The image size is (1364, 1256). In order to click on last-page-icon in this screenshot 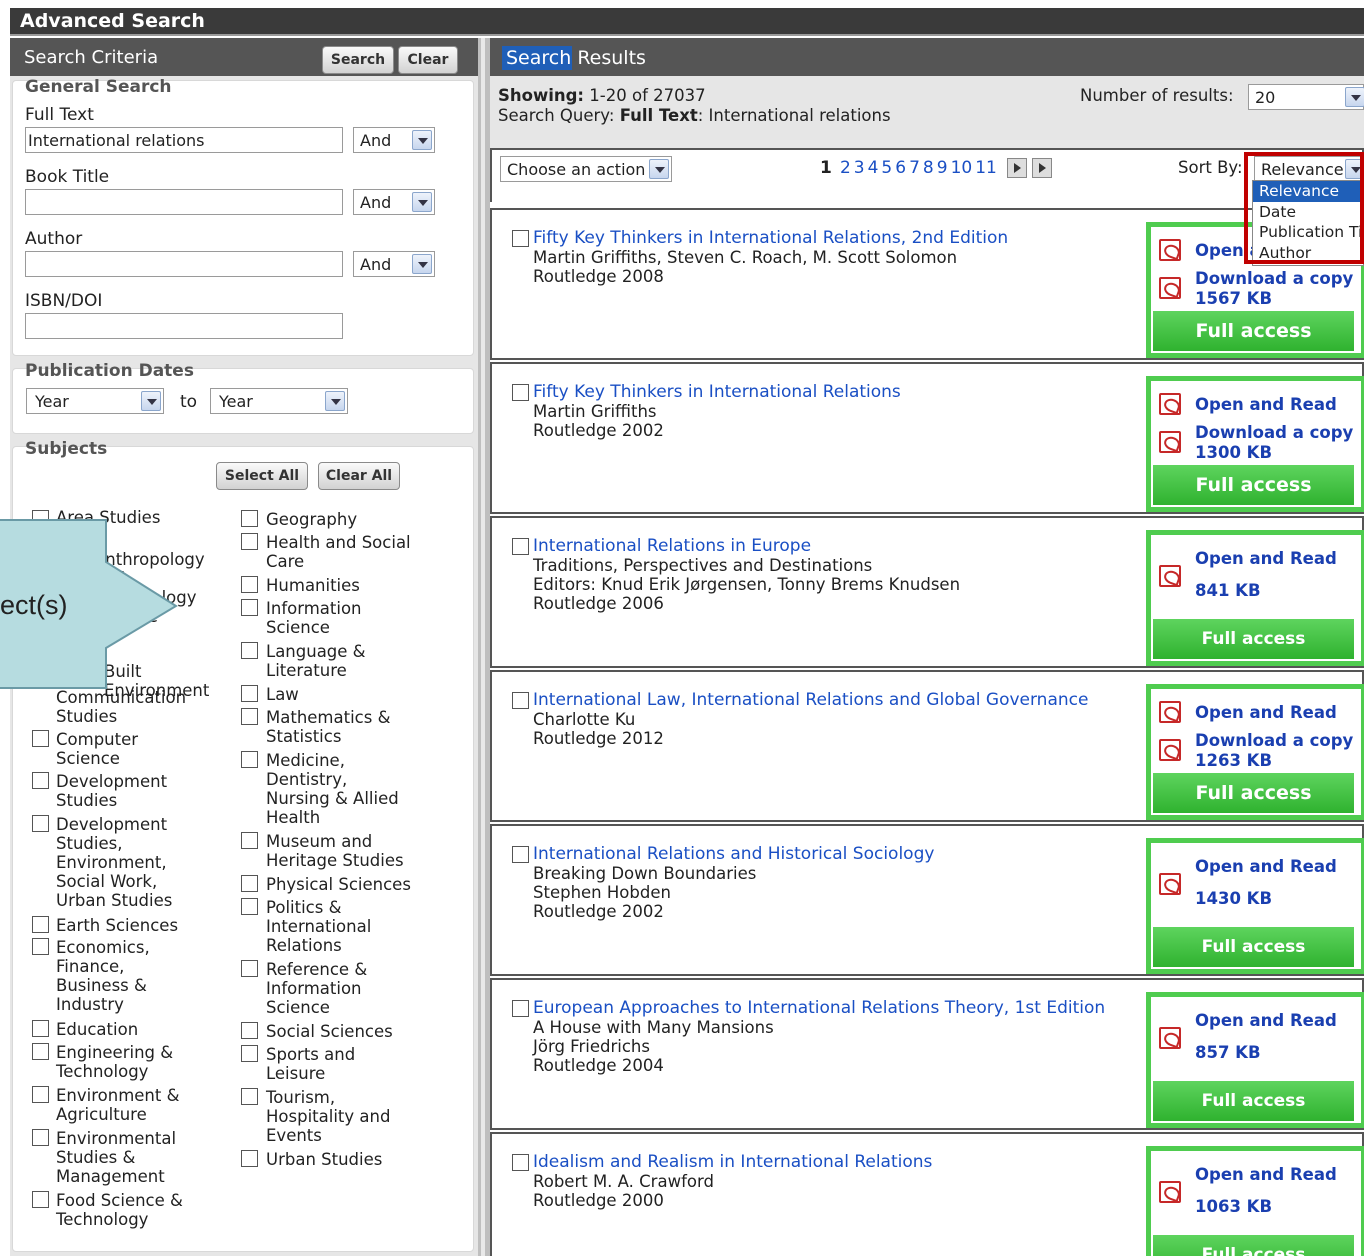, I will do `click(1041, 168)`.